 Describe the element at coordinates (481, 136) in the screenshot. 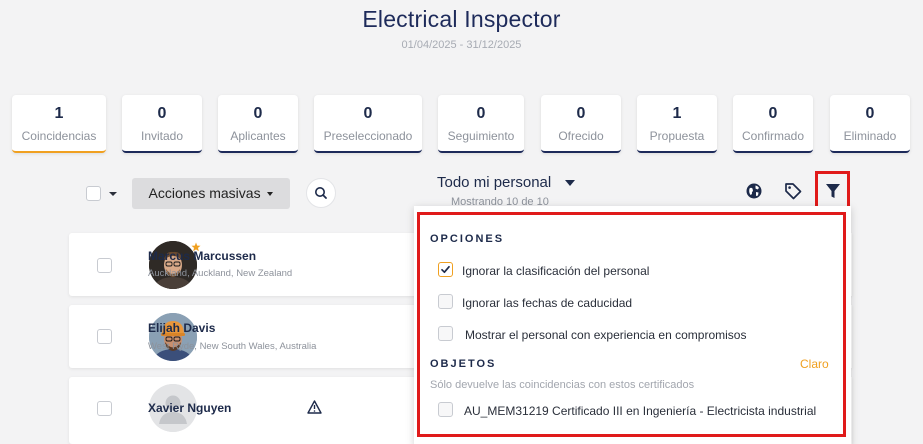

I see `tab-label: Seguimiento` at that location.